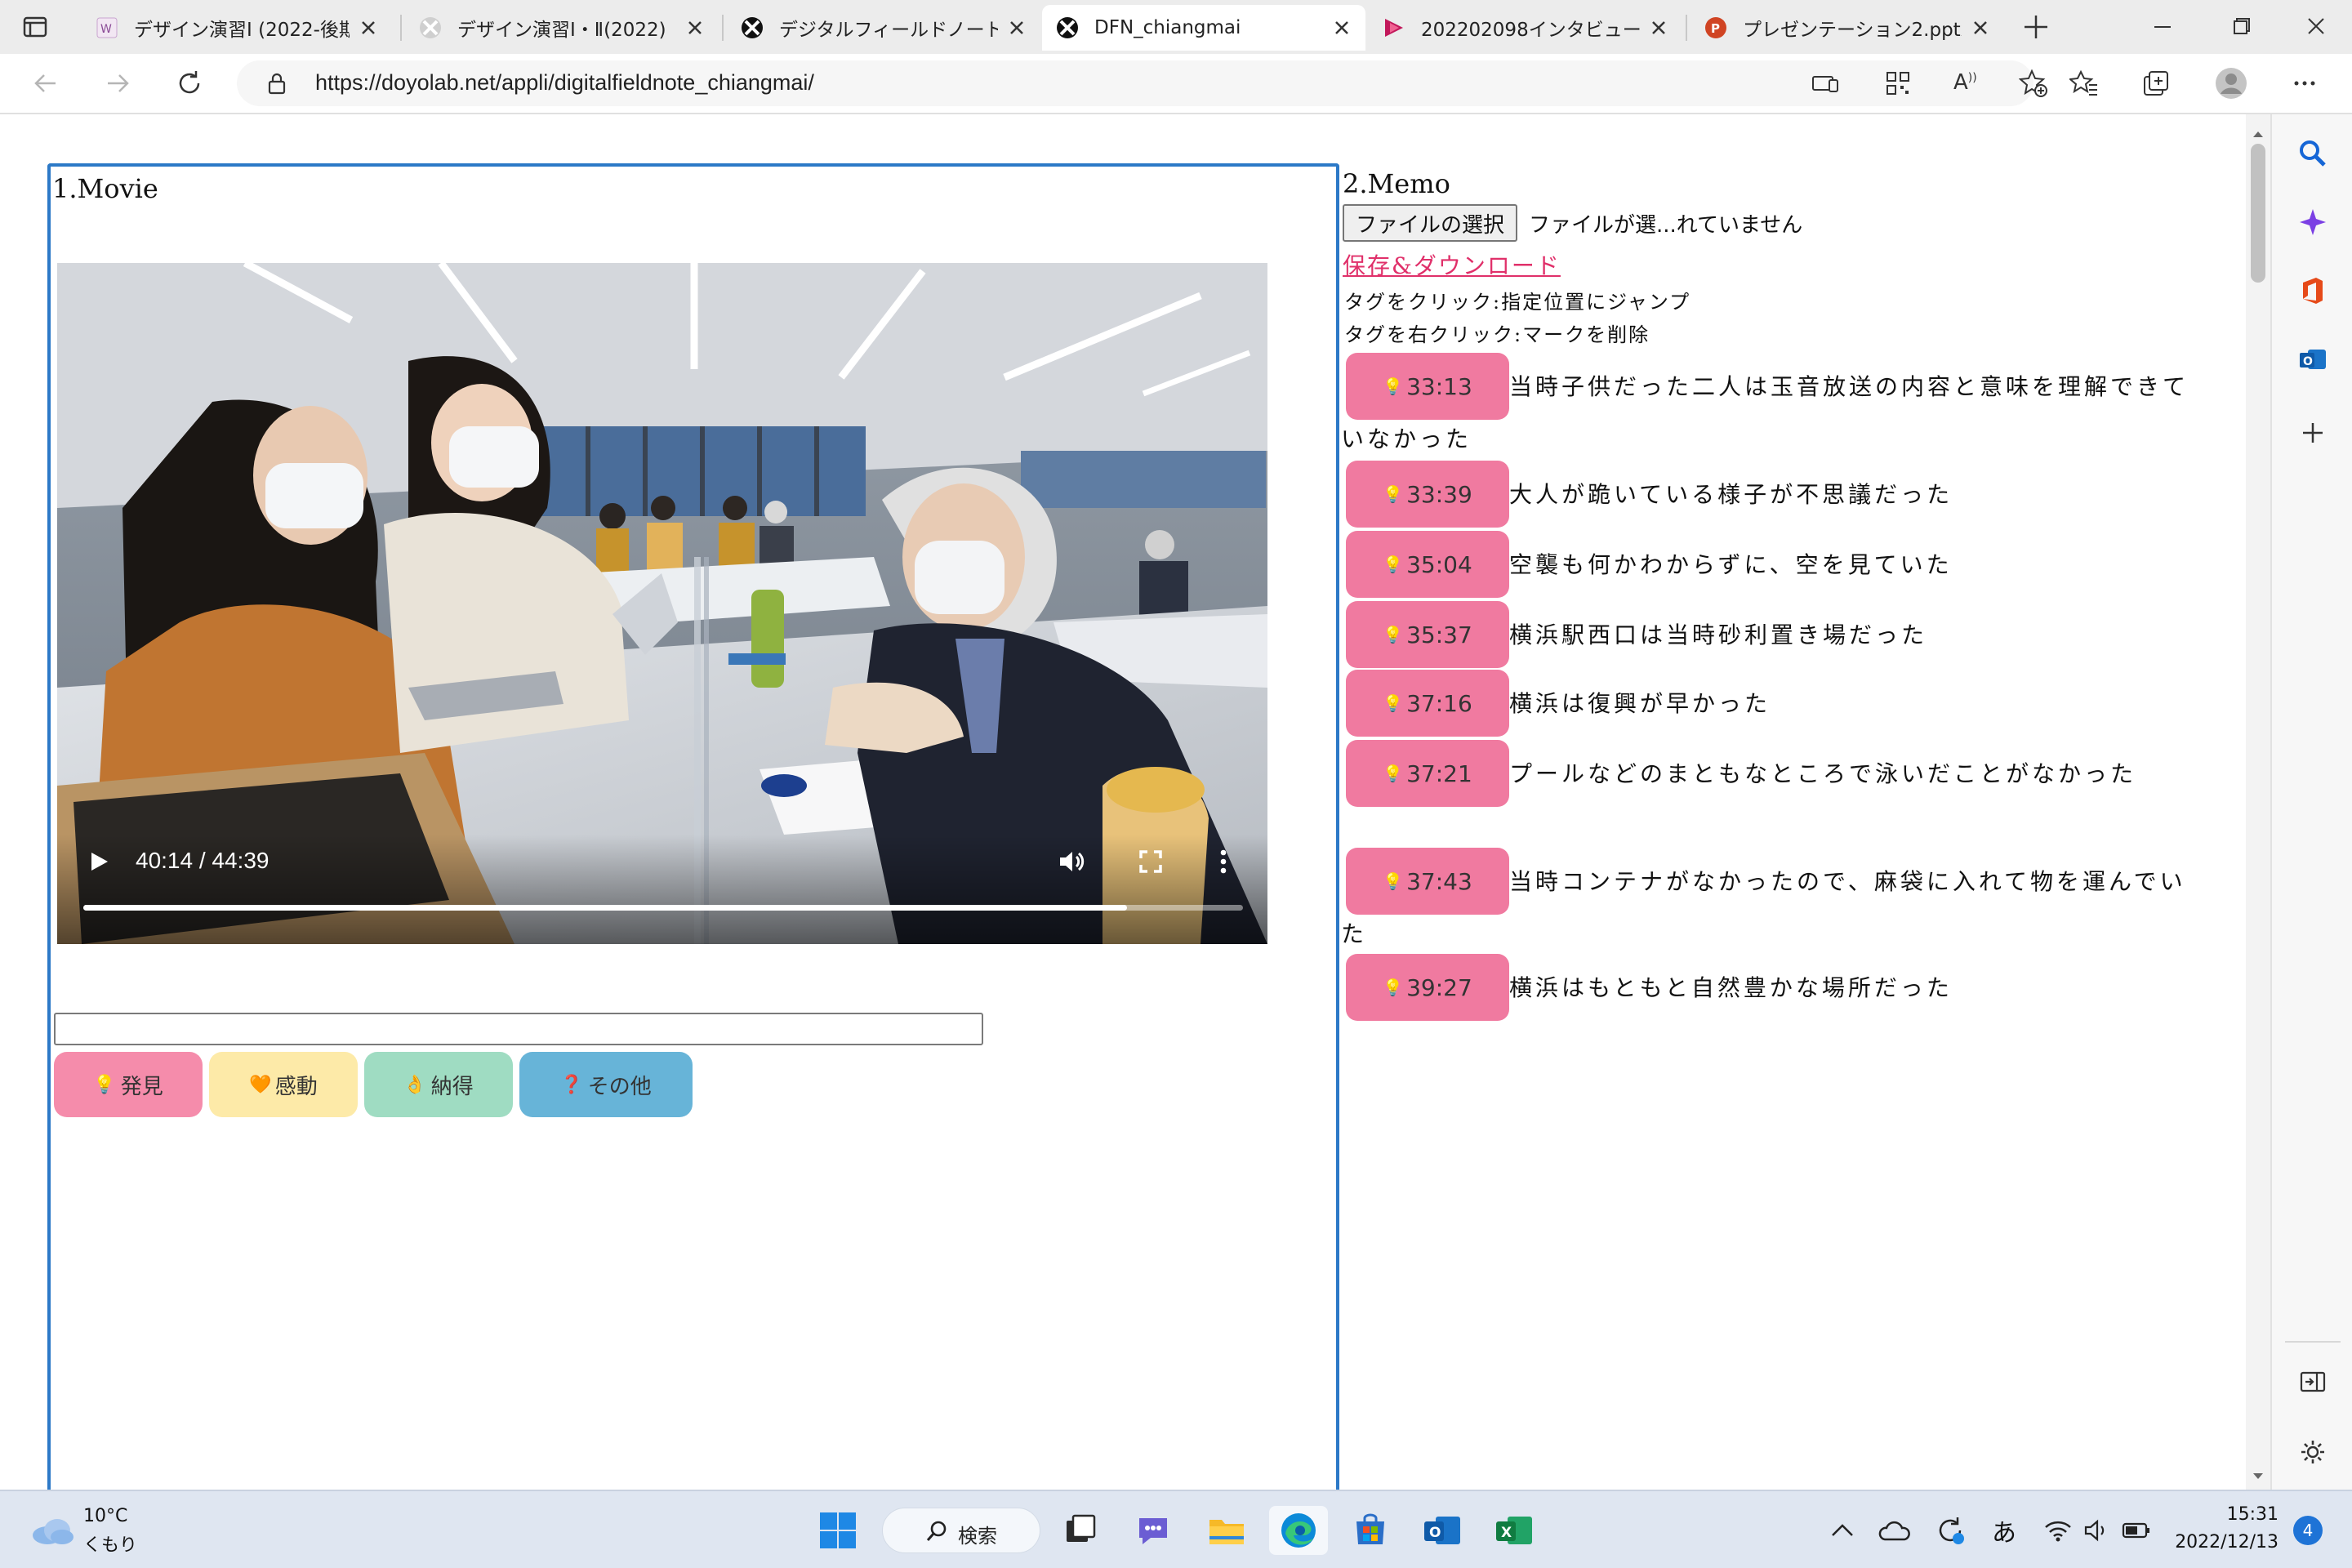  Describe the element at coordinates (1847, 28) in the screenshot. I see `tab-presentation: P プレゼンテーション2.pptx` at that location.